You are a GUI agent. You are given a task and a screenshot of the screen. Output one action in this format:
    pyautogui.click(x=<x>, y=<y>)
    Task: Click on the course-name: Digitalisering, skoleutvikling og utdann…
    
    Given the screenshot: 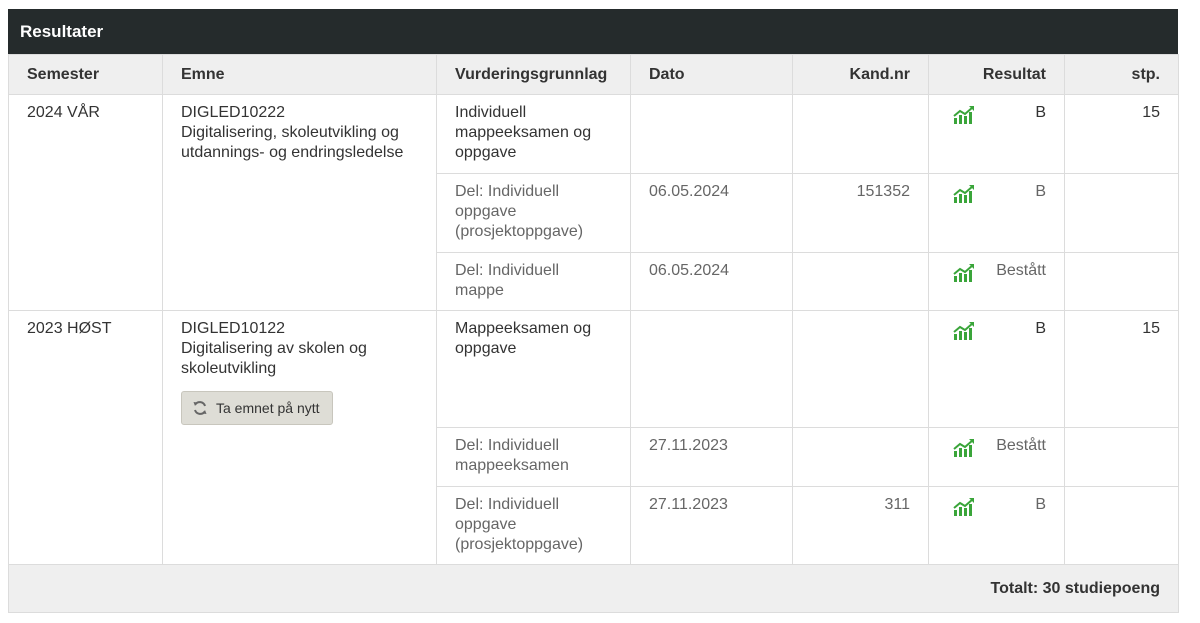 What is the action you would take?
    pyautogui.click(x=292, y=142)
    